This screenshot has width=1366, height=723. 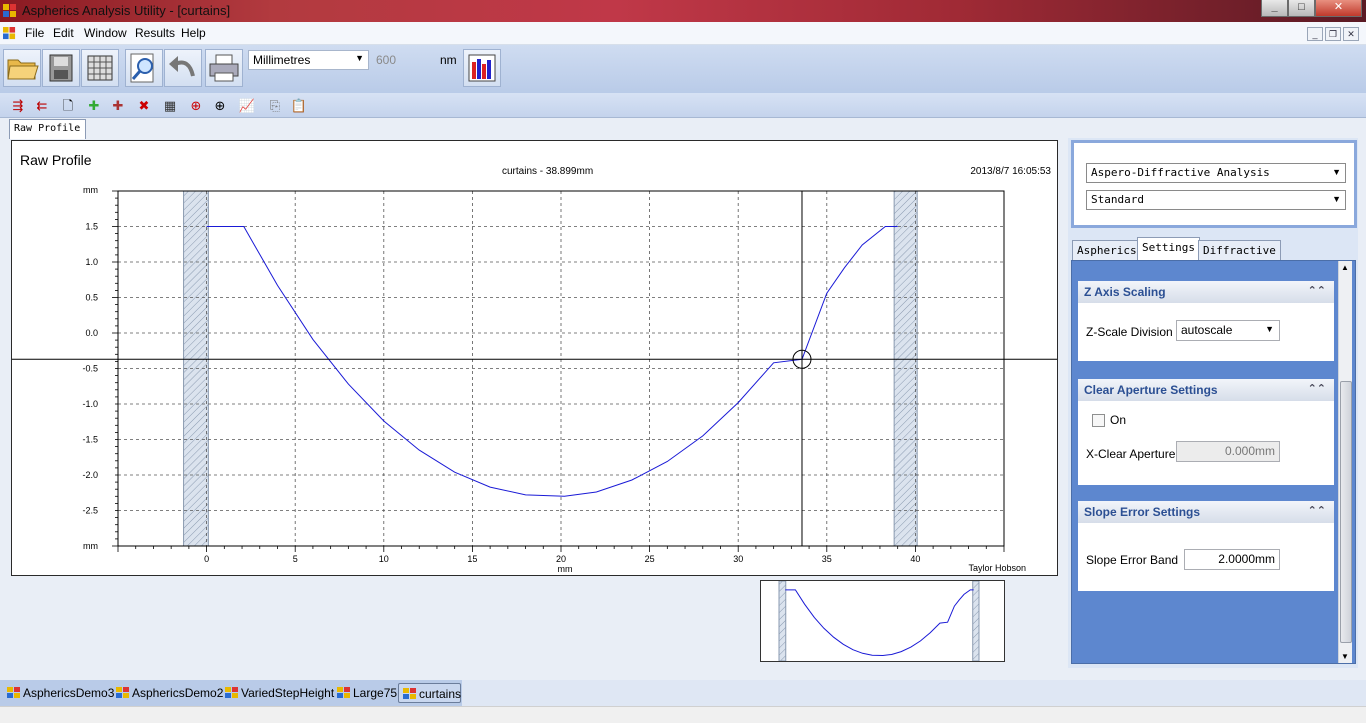 What do you see at coordinates (170, 105) in the screenshot?
I see `hatch-button: ▦` at bounding box center [170, 105].